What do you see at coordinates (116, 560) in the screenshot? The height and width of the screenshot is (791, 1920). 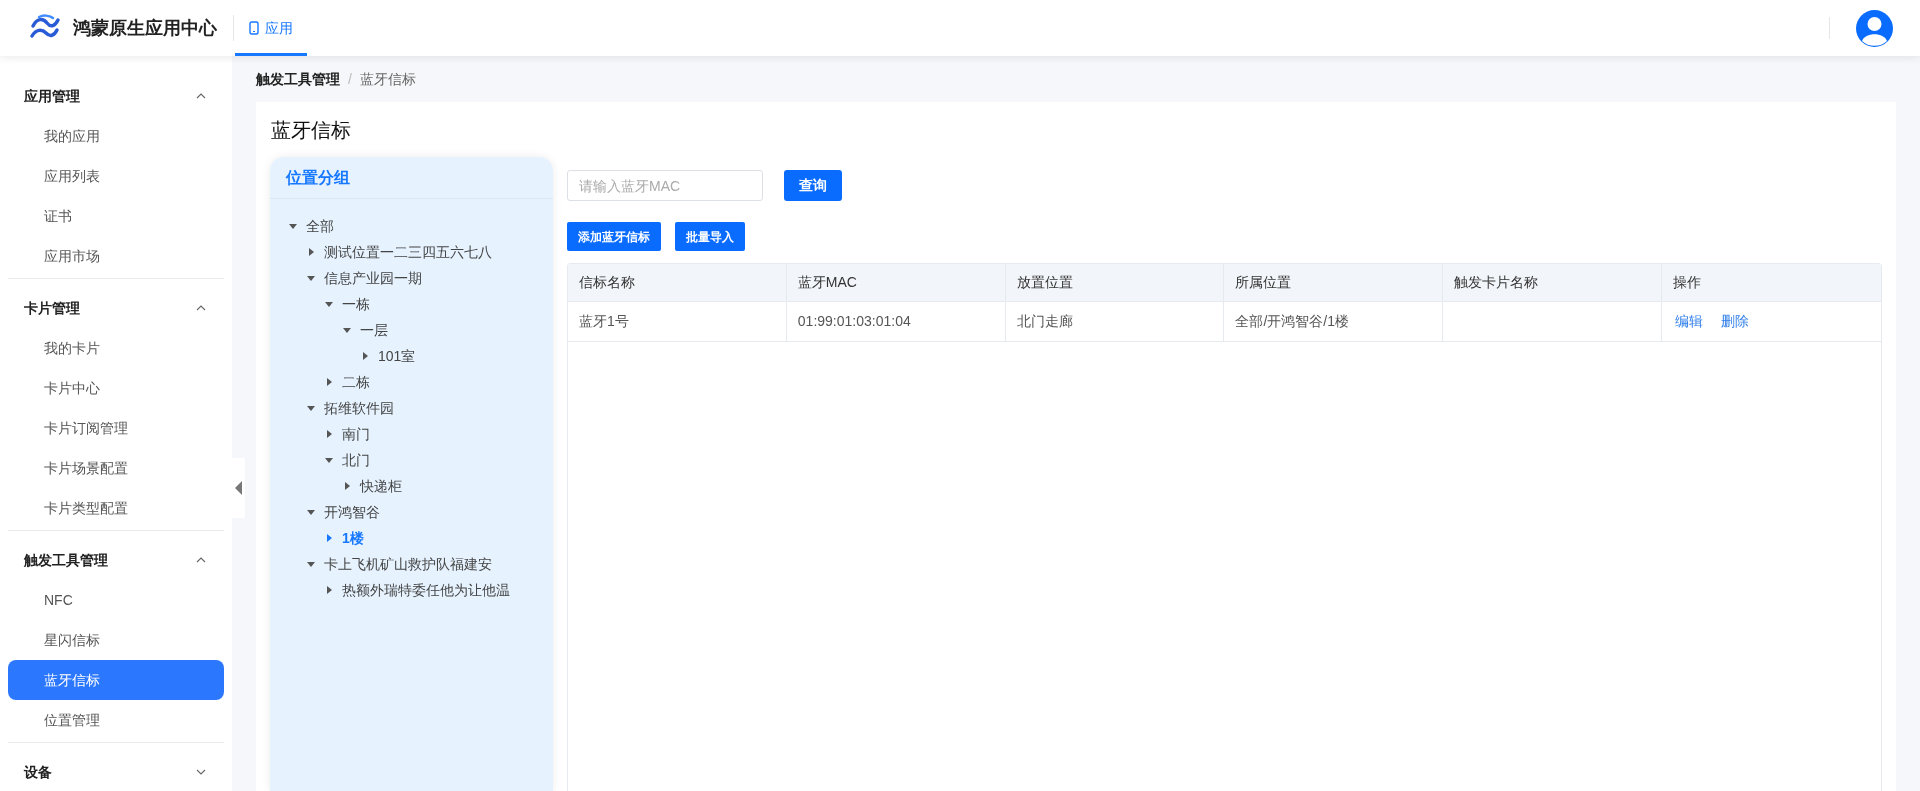 I see `group-header: 触发工具管理` at bounding box center [116, 560].